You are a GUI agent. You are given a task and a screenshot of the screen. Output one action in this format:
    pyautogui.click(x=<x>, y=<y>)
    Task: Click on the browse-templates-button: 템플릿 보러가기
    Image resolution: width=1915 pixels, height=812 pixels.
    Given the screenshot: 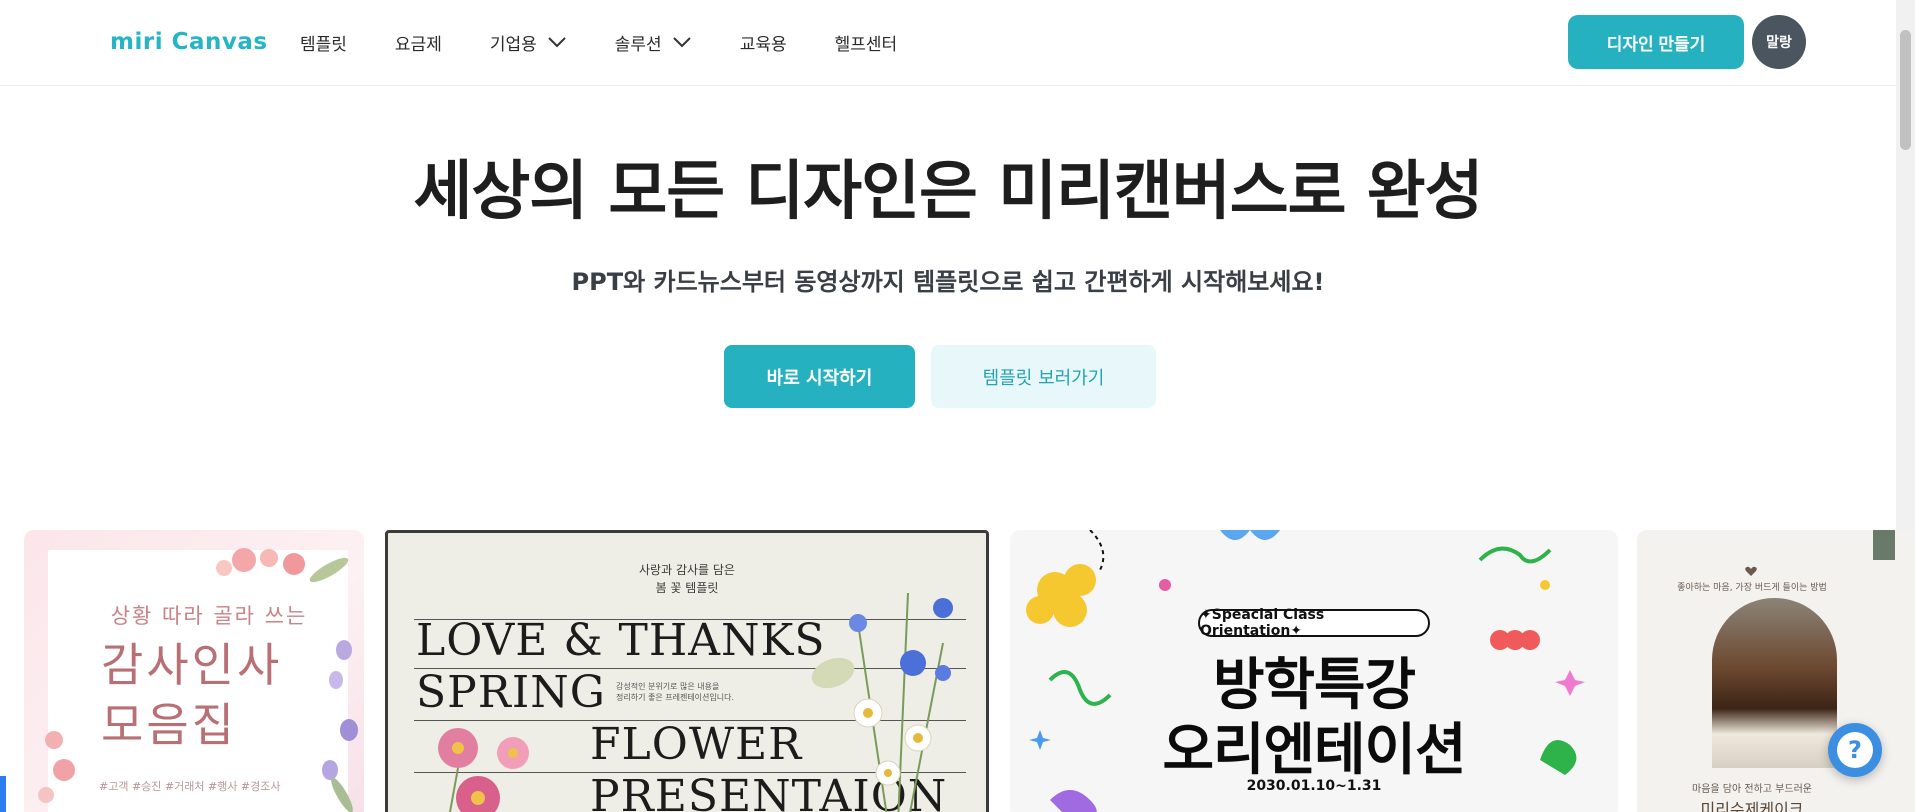 What is the action you would take?
    pyautogui.click(x=1043, y=376)
    